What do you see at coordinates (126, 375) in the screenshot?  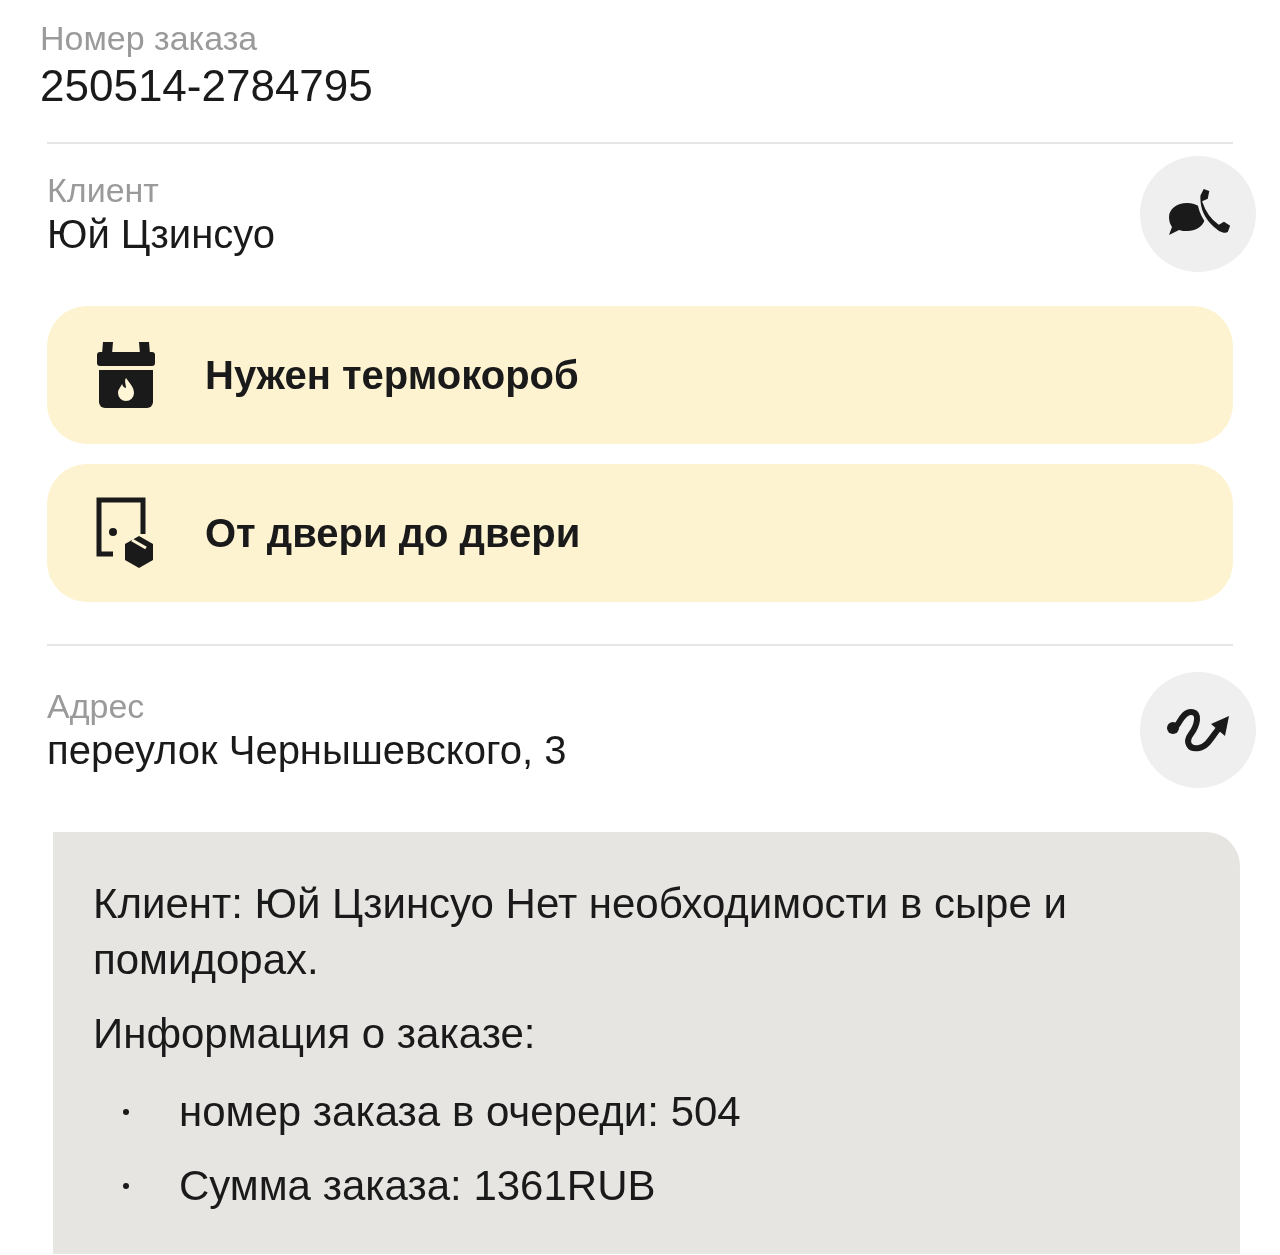 I see `thermal-bag-icon` at bounding box center [126, 375].